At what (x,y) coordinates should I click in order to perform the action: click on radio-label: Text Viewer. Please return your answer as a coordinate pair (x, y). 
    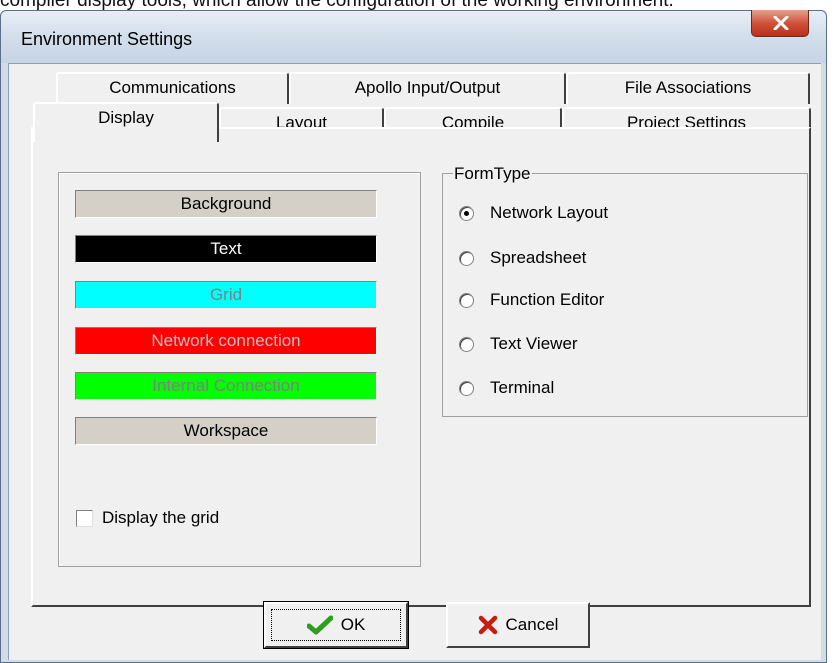
    Looking at the image, I should click on (534, 343).